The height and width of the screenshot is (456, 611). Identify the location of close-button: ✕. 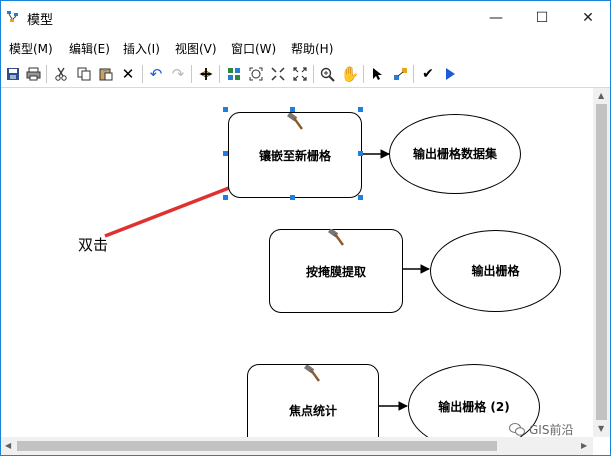
(587, 18).